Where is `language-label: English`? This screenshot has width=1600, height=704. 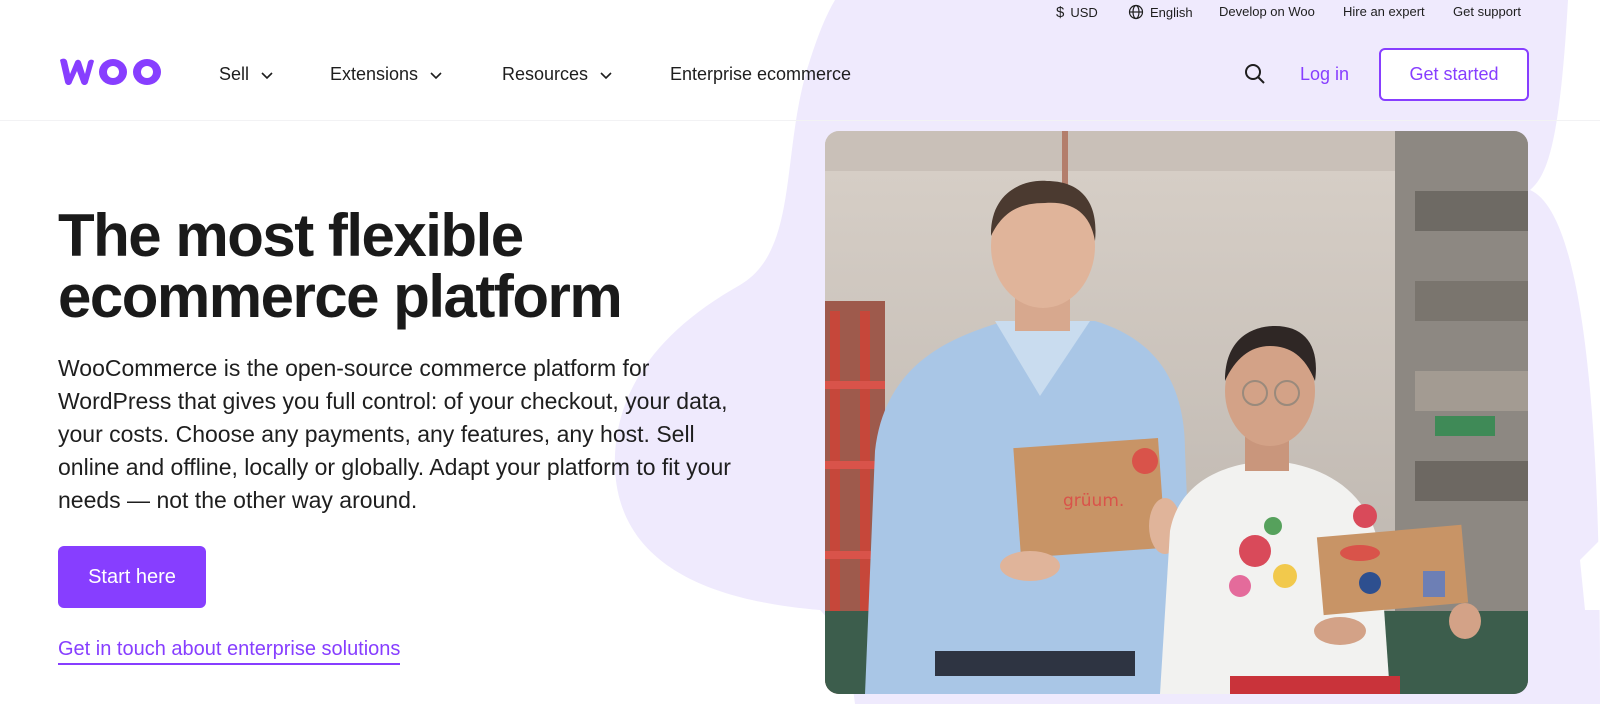 language-label: English is located at coordinates (1171, 12).